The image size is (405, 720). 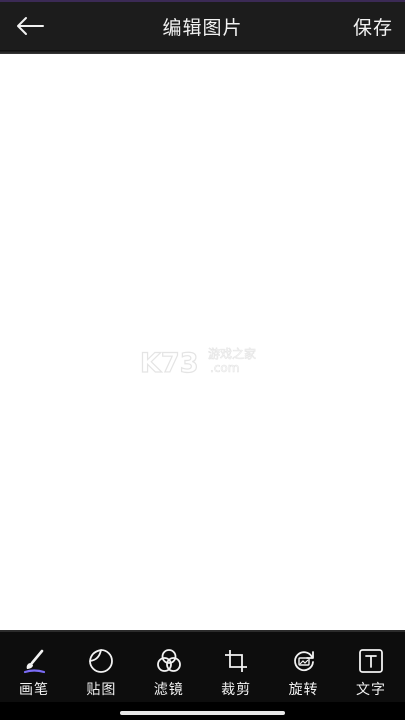 I want to click on home-indicator, so click(x=202, y=713).